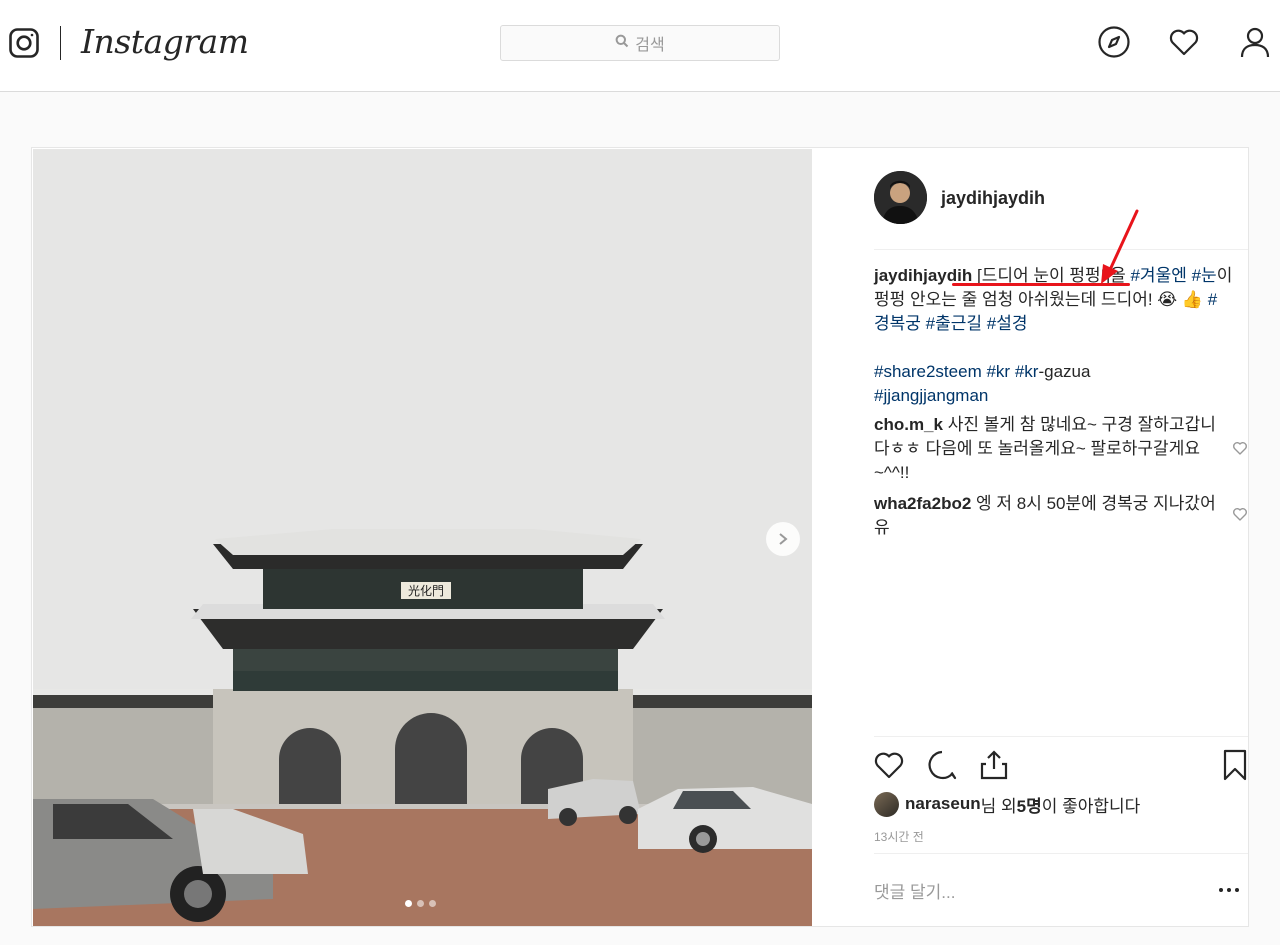 This screenshot has height=945, width=1280. Describe the element at coordinates (1212, 299) in the screenshot. I see `hashtag-link: #` at that location.